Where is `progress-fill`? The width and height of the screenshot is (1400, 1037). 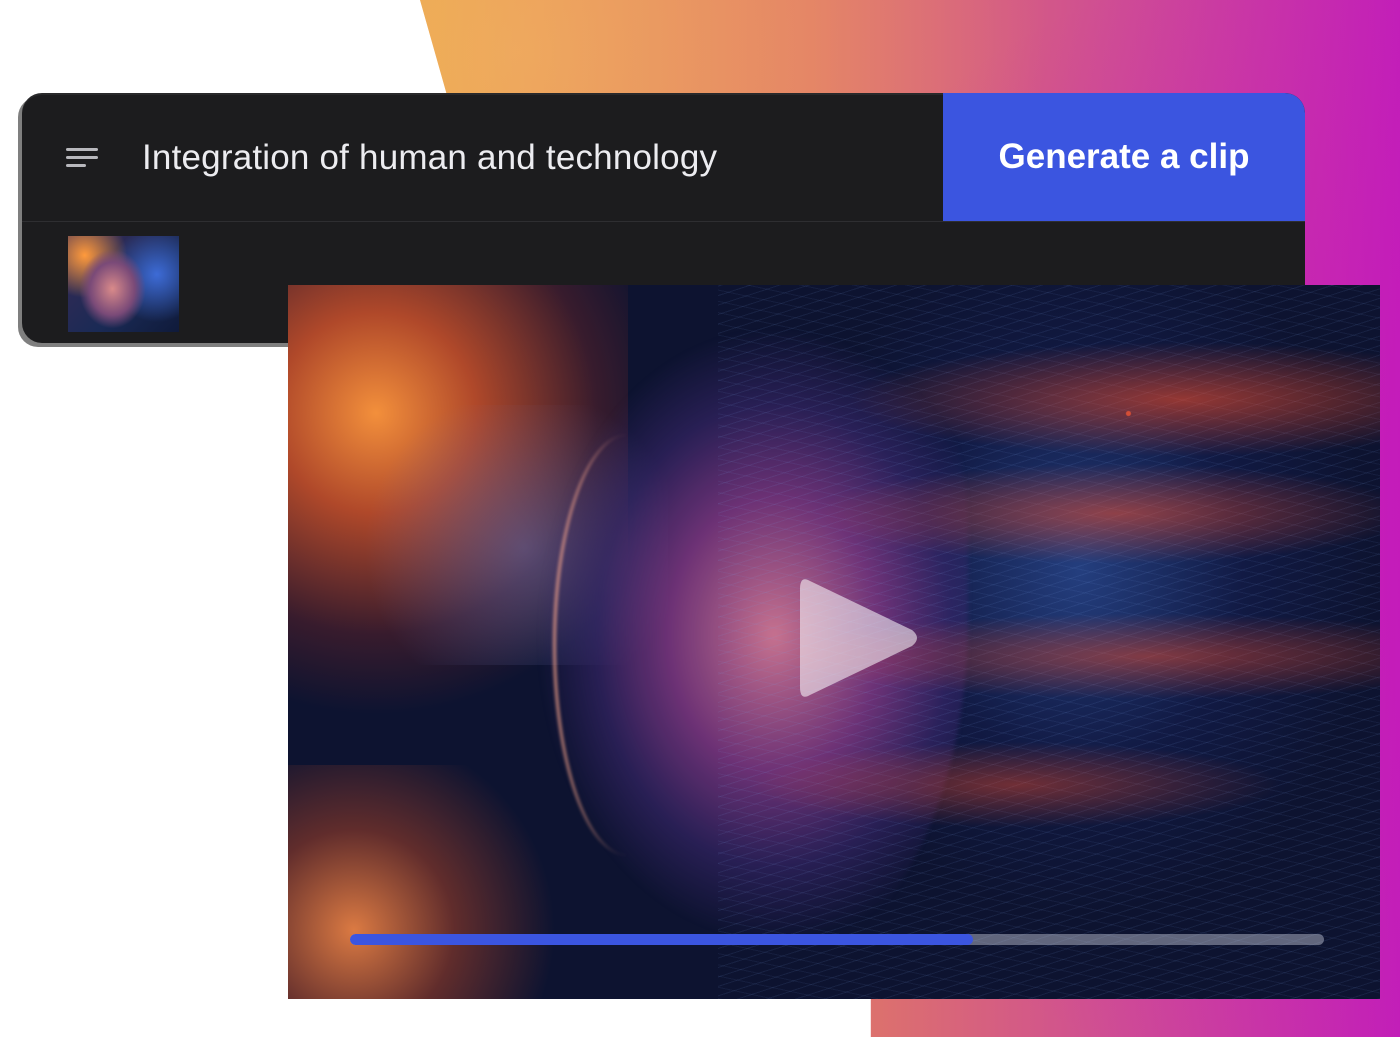 progress-fill is located at coordinates (662, 939).